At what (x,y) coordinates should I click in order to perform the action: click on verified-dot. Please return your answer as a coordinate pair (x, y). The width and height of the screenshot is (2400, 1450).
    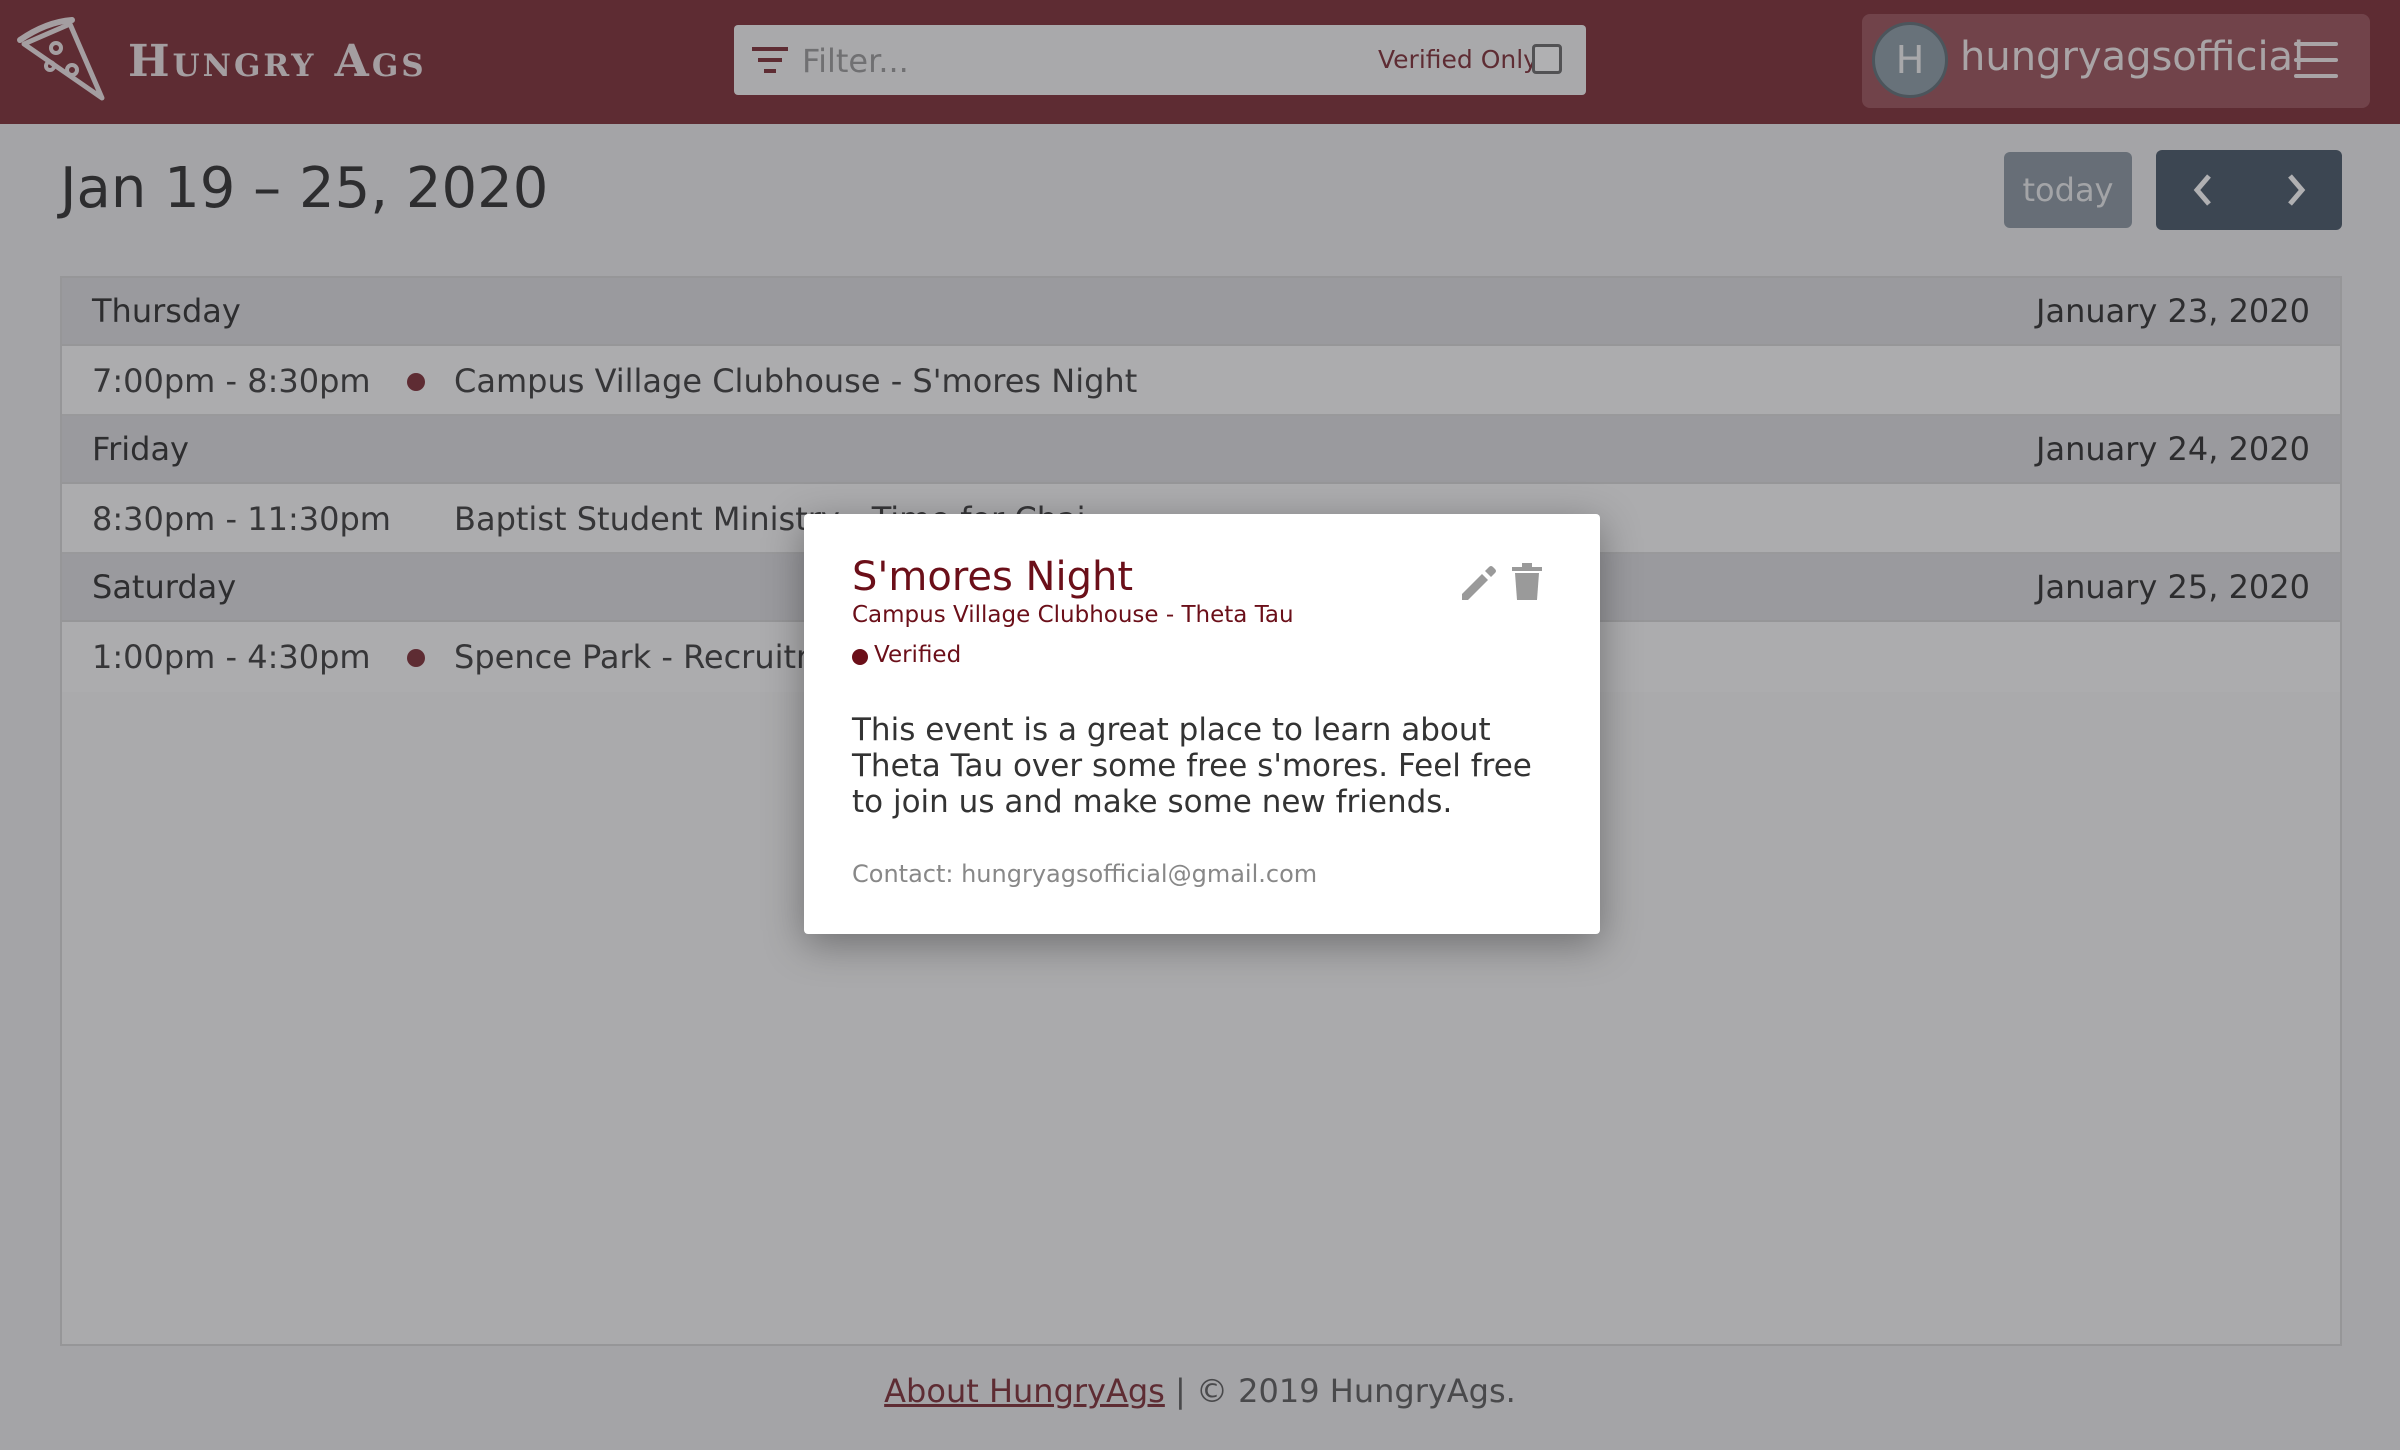
    Looking at the image, I should click on (860, 657).